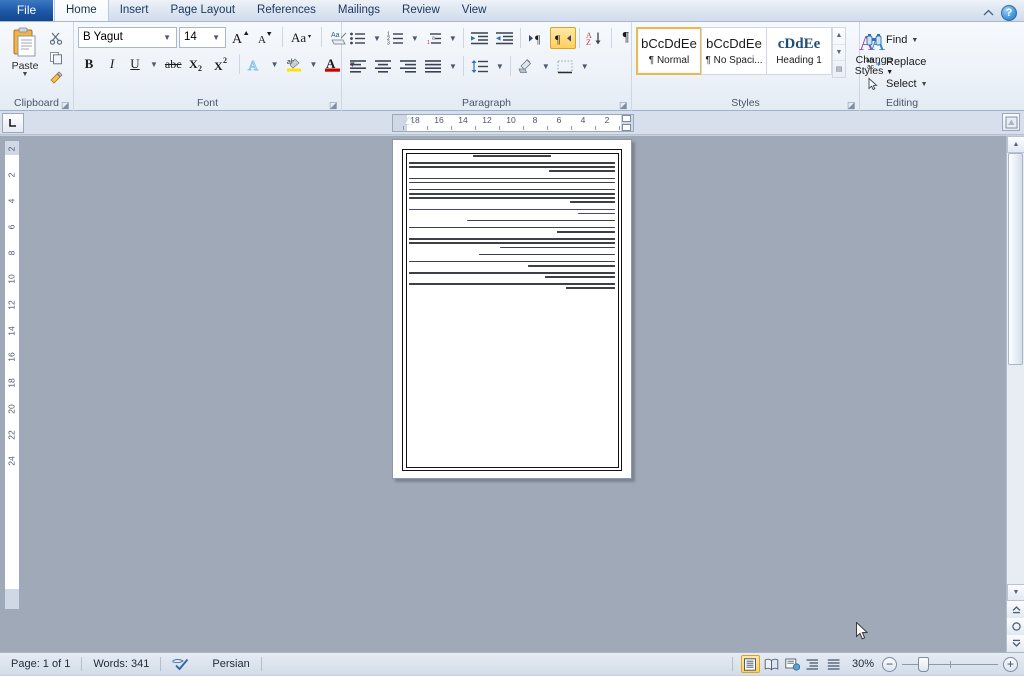 This screenshot has width=1024, height=676. Describe the element at coordinates (302, 37) in the screenshot. I see `change-case-icon: Aa` at that location.